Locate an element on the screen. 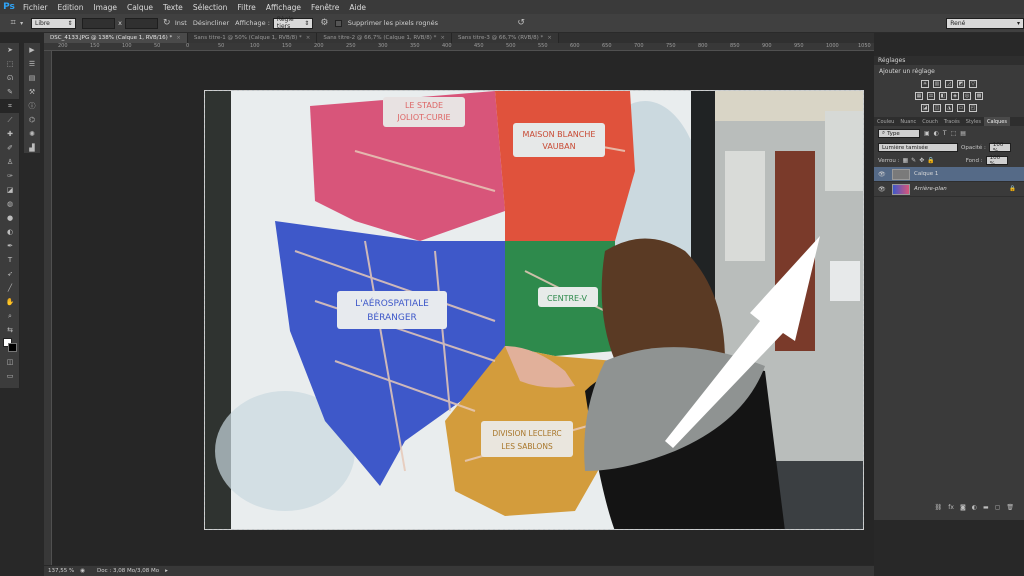  ratio-select: Libre ⇕ is located at coordinates (54, 23).